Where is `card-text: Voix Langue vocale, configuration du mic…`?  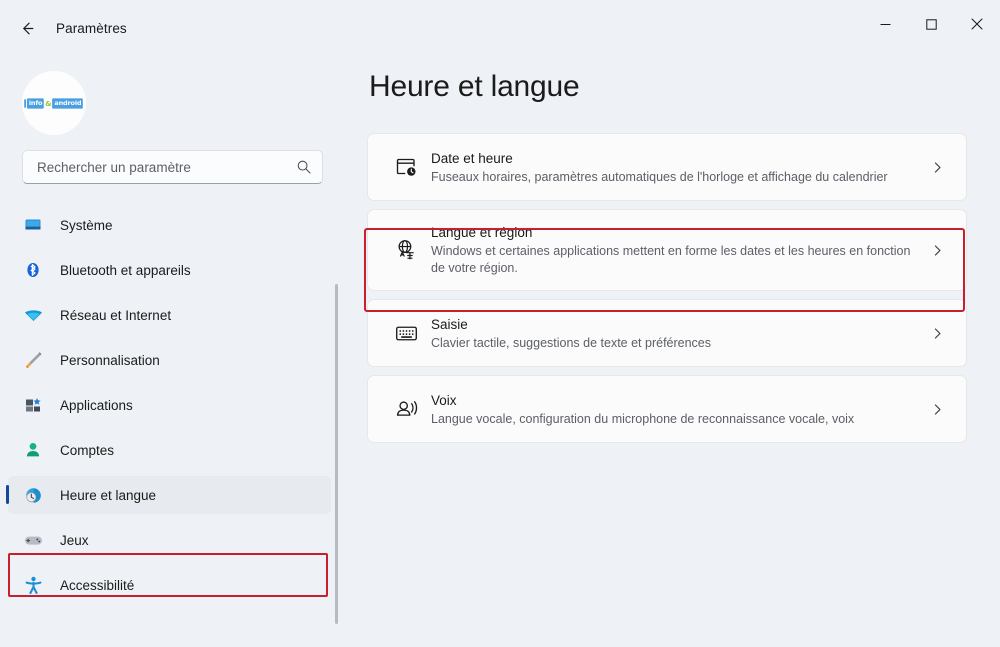
card-text: Voix Langue vocale, configuration du mic… is located at coordinates (676, 409).